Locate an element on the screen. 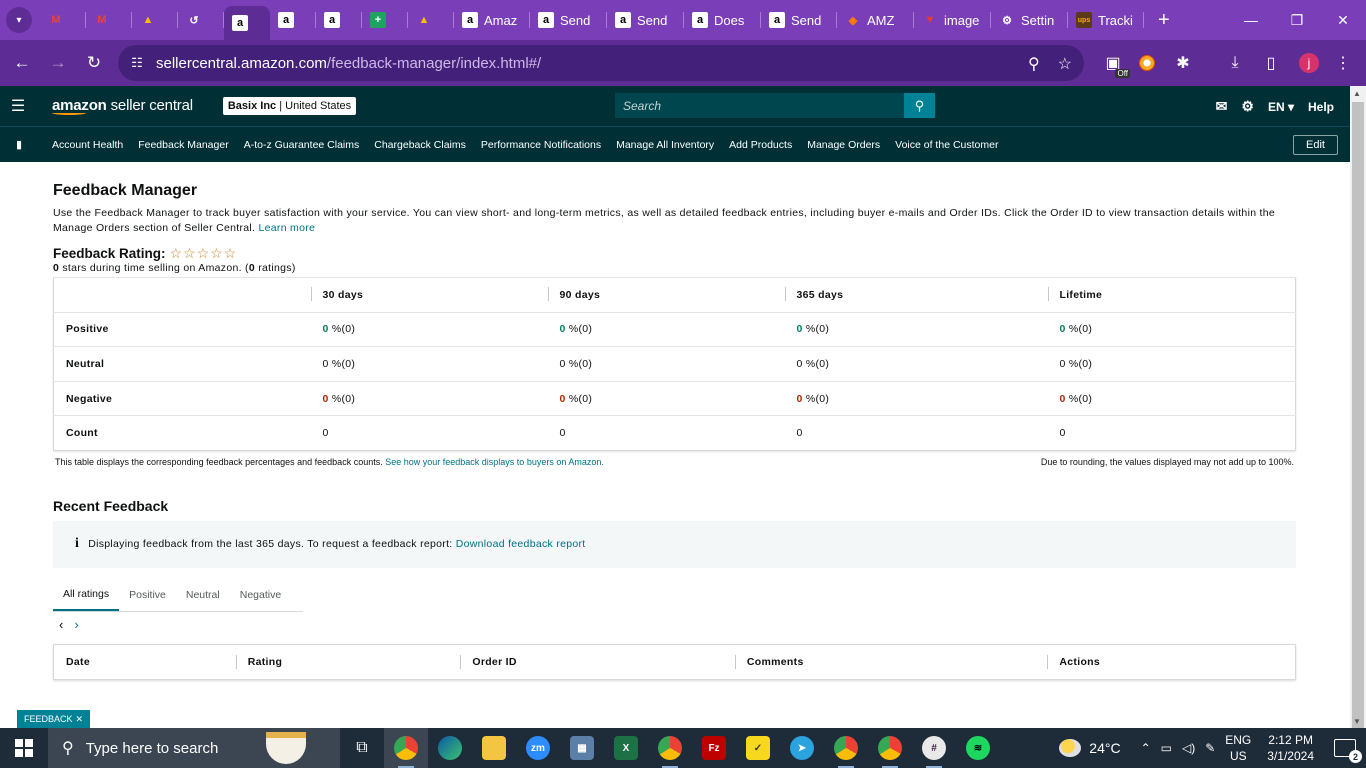  bookmark-icon: ▮ is located at coordinates (19, 144).